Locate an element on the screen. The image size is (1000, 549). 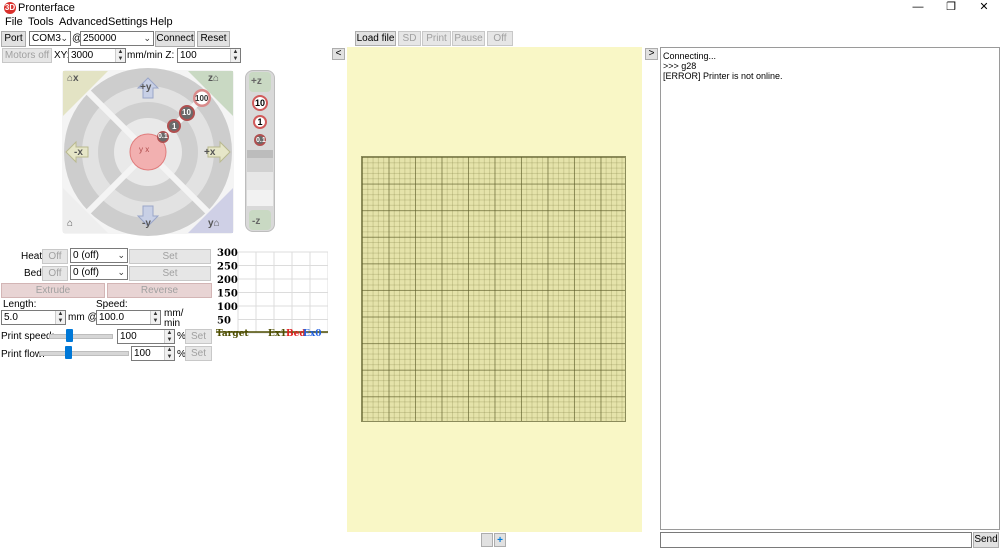
window-title: Pronterface is located at coordinates (46, 8).